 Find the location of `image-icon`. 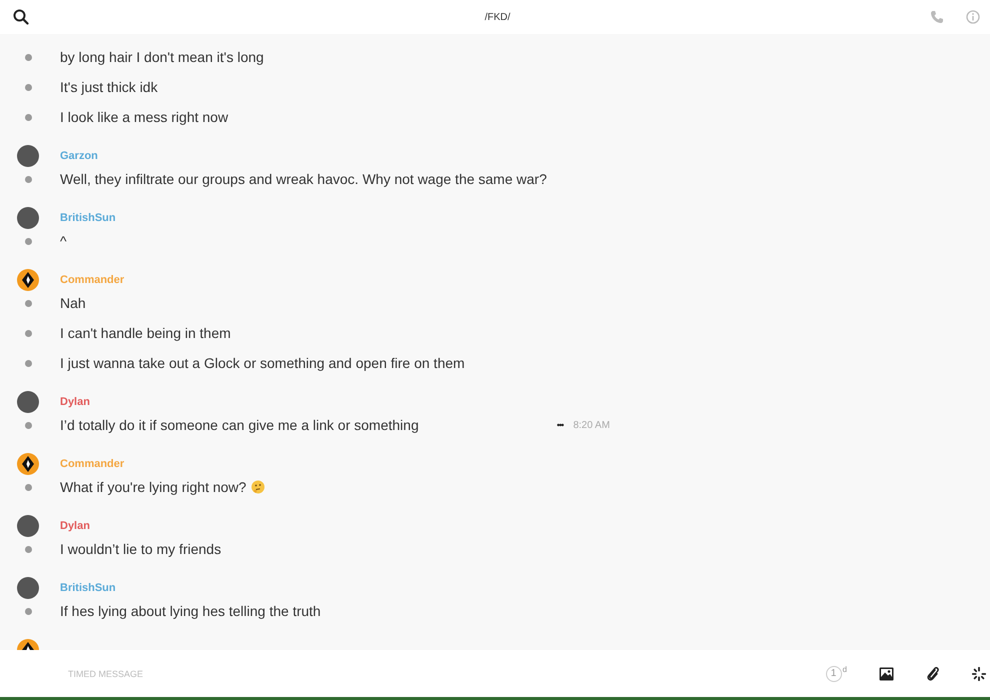

image-icon is located at coordinates (886, 673).